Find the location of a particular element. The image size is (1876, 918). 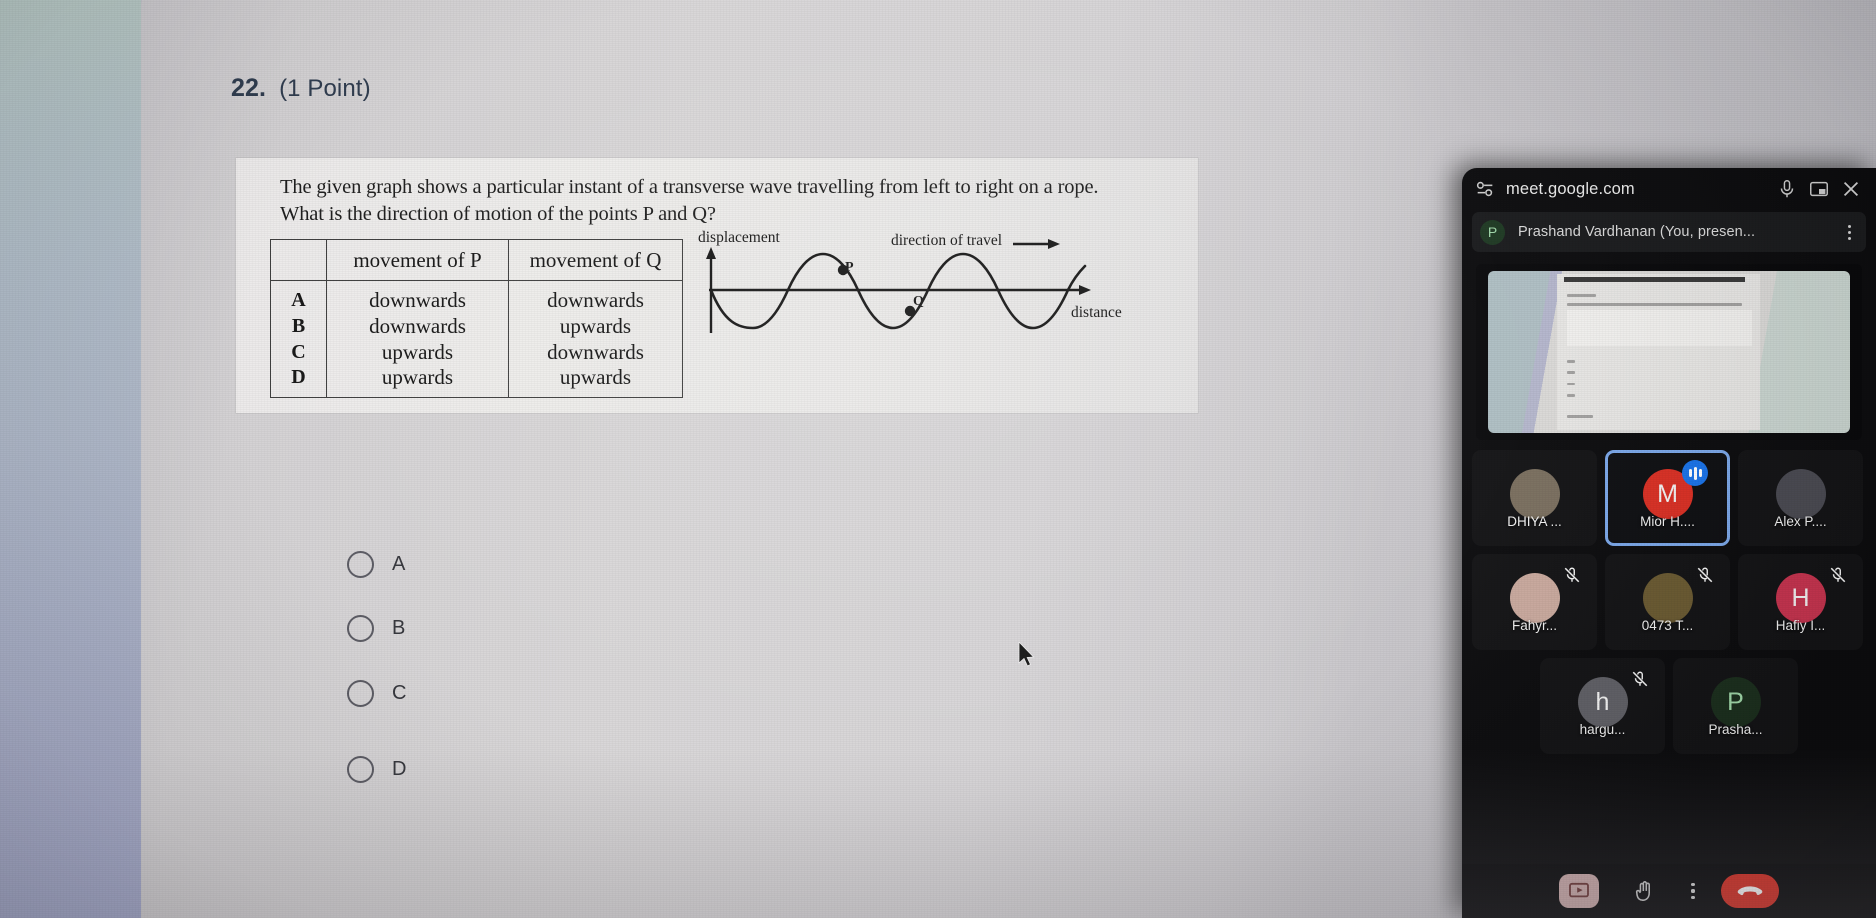

end-call-button is located at coordinates (1749, 891).